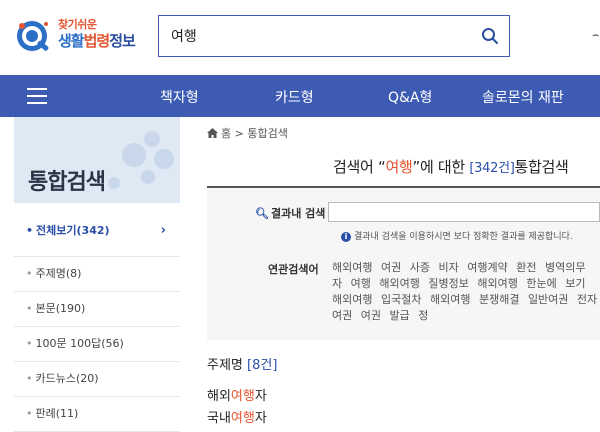 The height and width of the screenshot is (432, 600). I want to click on chevron-right-icon: ›, so click(163, 230).